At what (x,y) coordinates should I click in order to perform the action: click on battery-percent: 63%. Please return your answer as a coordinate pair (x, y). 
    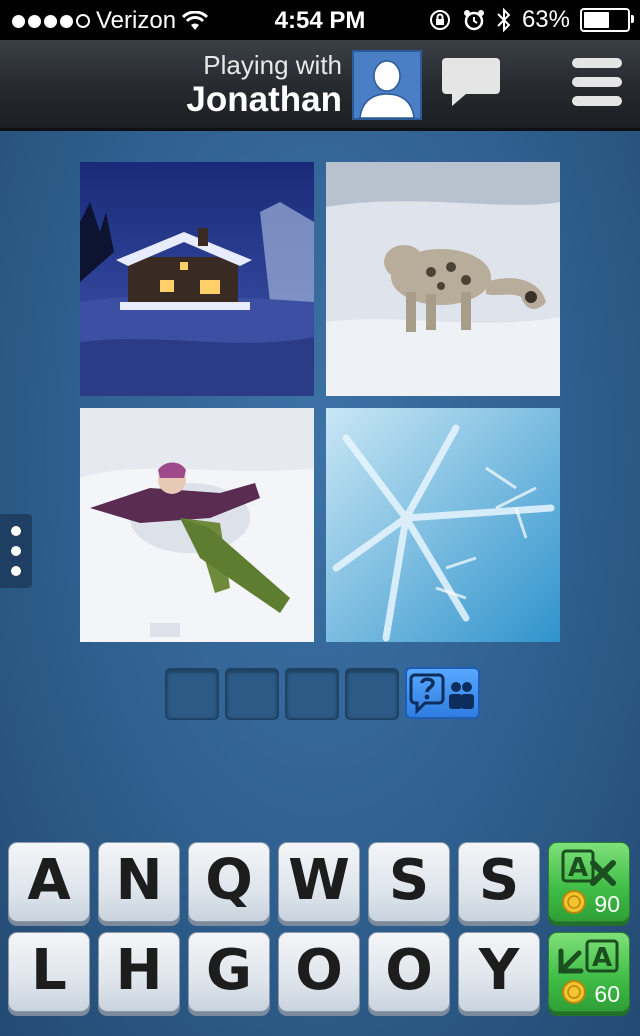
    Looking at the image, I should click on (545, 19).